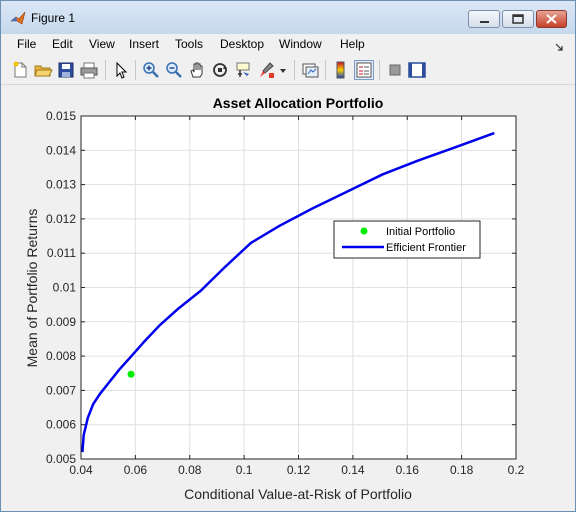  Describe the element at coordinates (32, 288) in the screenshot. I see `y-axis-label: Mean of Portfolio Returns` at that location.